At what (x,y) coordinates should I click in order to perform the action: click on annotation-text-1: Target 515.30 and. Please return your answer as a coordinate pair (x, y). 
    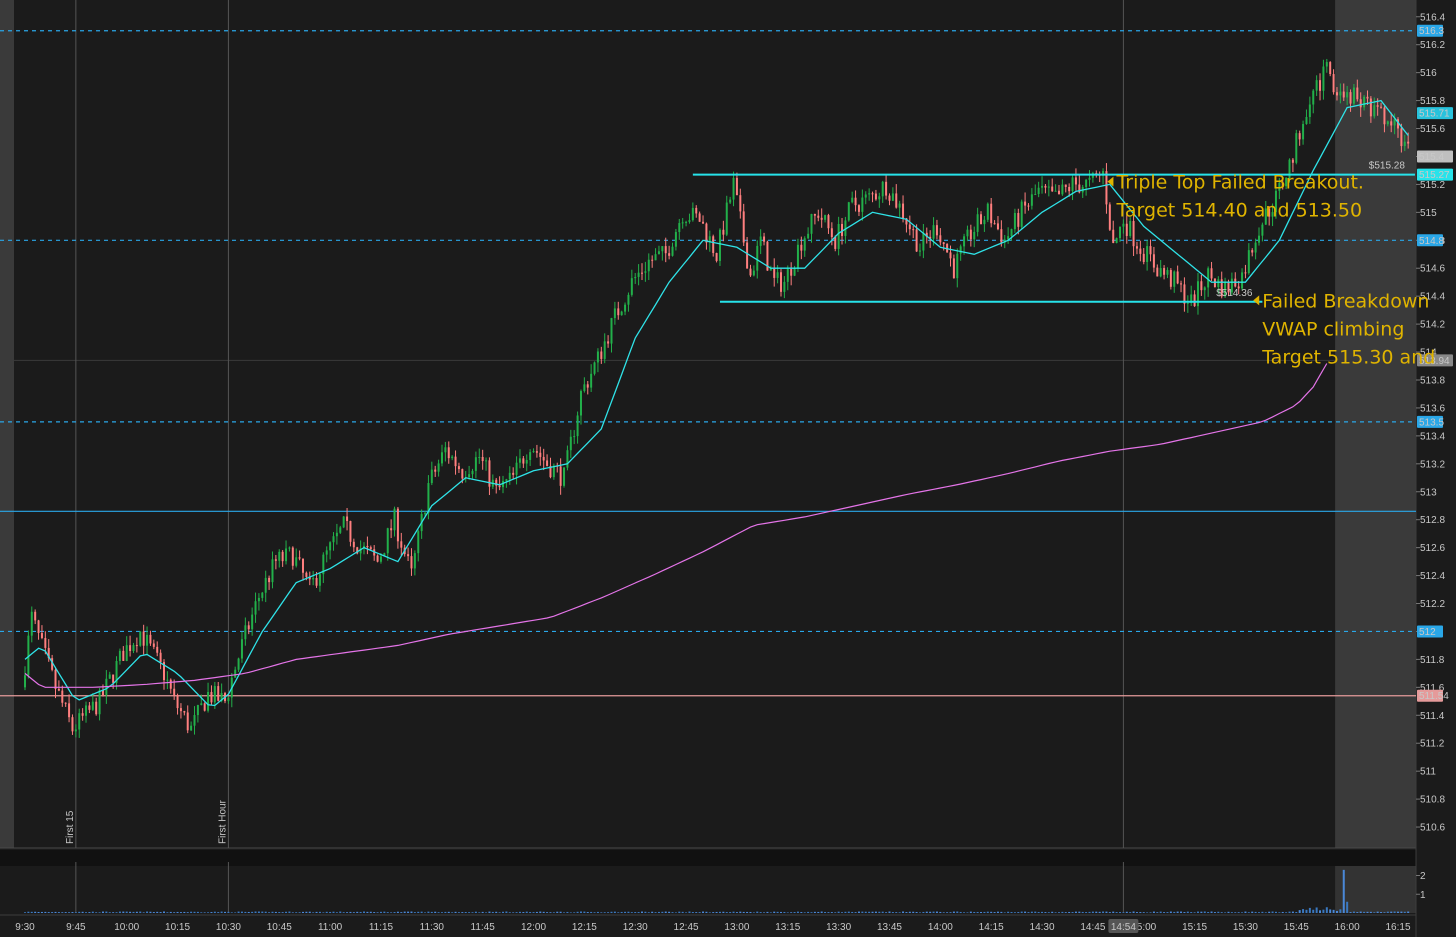
    Looking at the image, I should click on (1348, 357).